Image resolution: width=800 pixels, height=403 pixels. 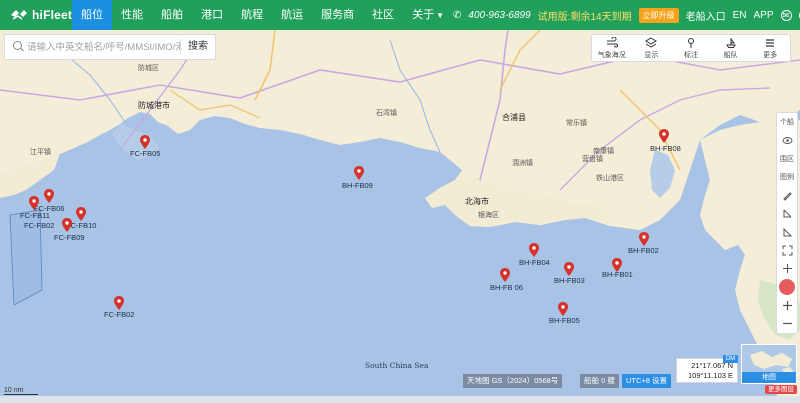 I want to click on place-label: 铁山港区, so click(x=610, y=178).